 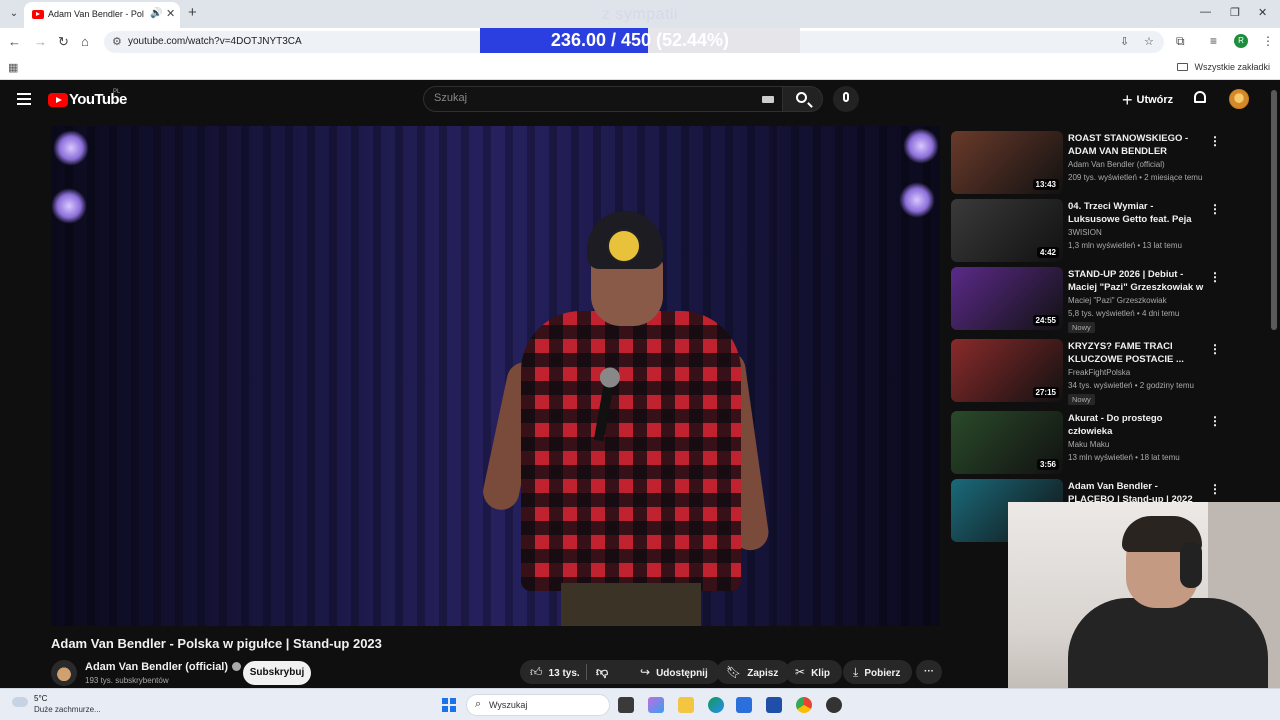 I want to click on home-icon: ⌂, so click(x=85, y=41).